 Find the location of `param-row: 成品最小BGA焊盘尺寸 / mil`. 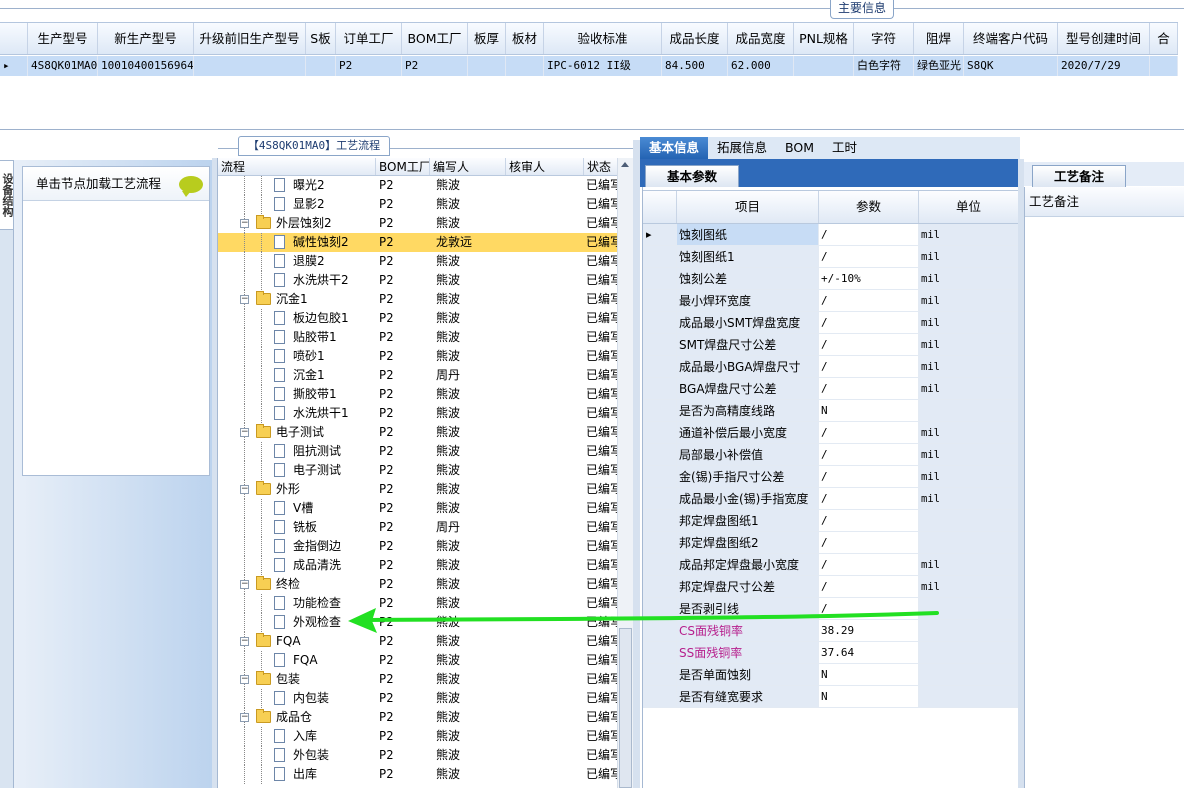

param-row: 成品最小BGA焊盘尺寸 / mil is located at coordinates (831, 367).